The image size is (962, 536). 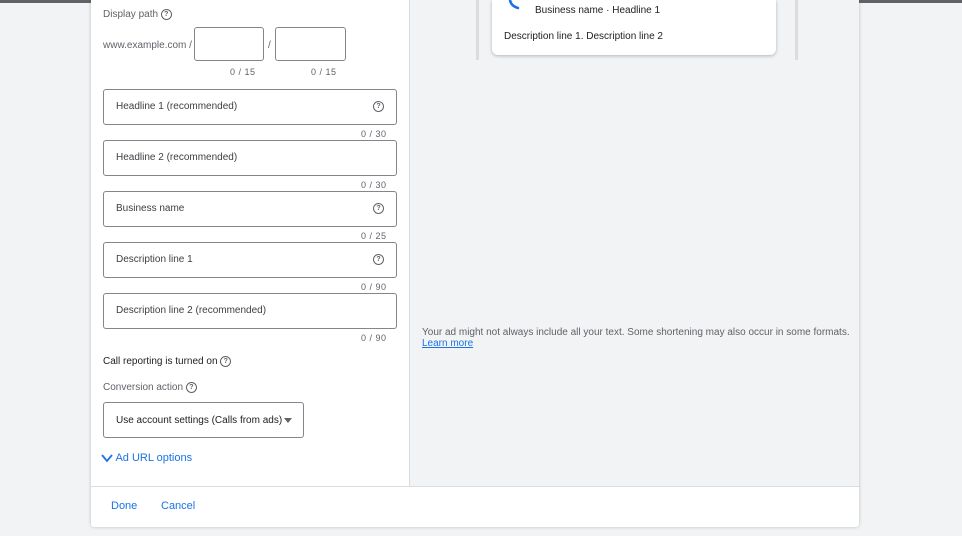 I want to click on ad-url-options-toggle: Ad URL options, so click(x=146, y=458).